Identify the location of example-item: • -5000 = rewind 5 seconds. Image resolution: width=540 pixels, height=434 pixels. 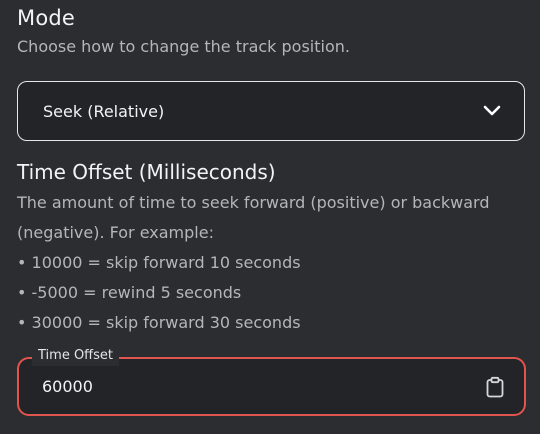
(129, 292).